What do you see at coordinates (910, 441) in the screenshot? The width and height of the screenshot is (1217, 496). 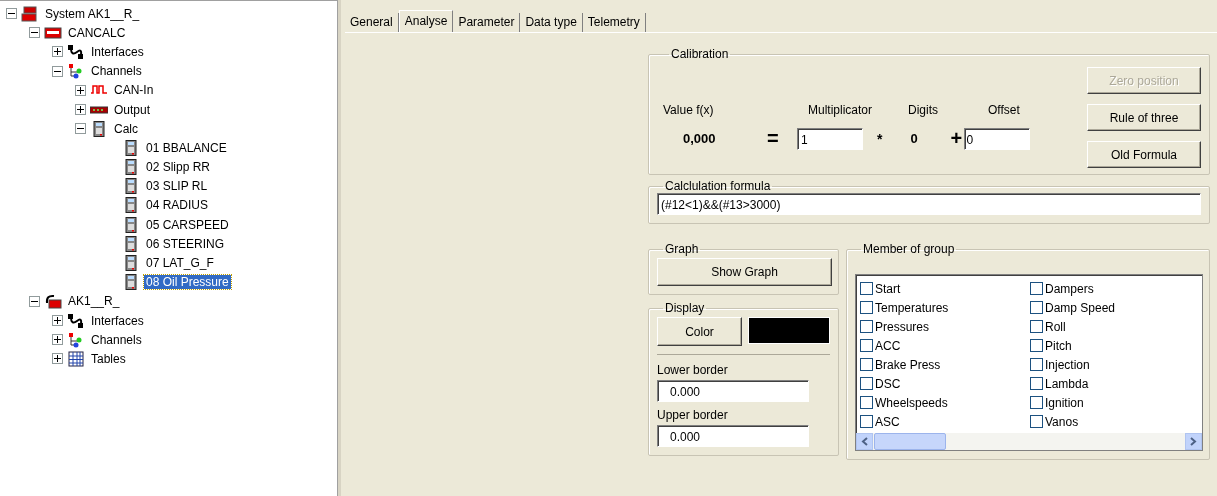 I see `scroll-thumb` at bounding box center [910, 441].